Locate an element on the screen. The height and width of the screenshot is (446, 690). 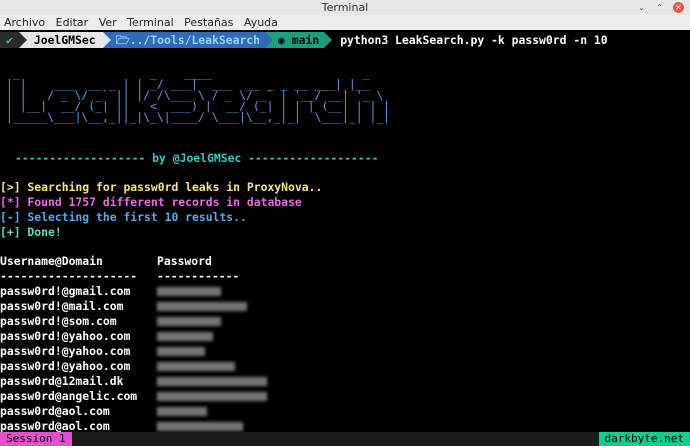
menu-terminal: Terminal is located at coordinates (150, 22).